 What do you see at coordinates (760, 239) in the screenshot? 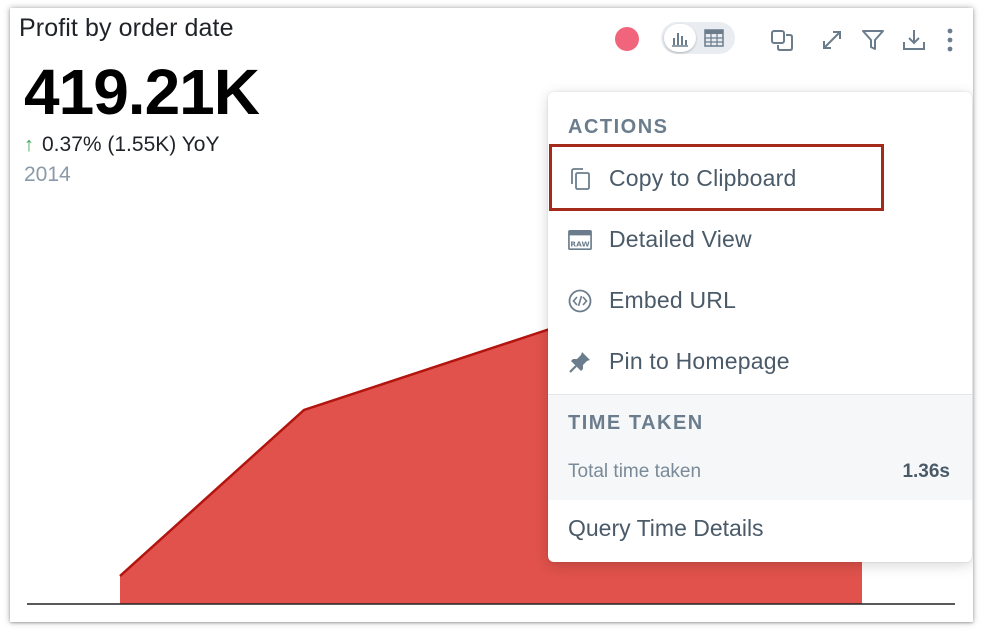
I see `menu-item-detailed-view: RAW Detailed View` at bounding box center [760, 239].